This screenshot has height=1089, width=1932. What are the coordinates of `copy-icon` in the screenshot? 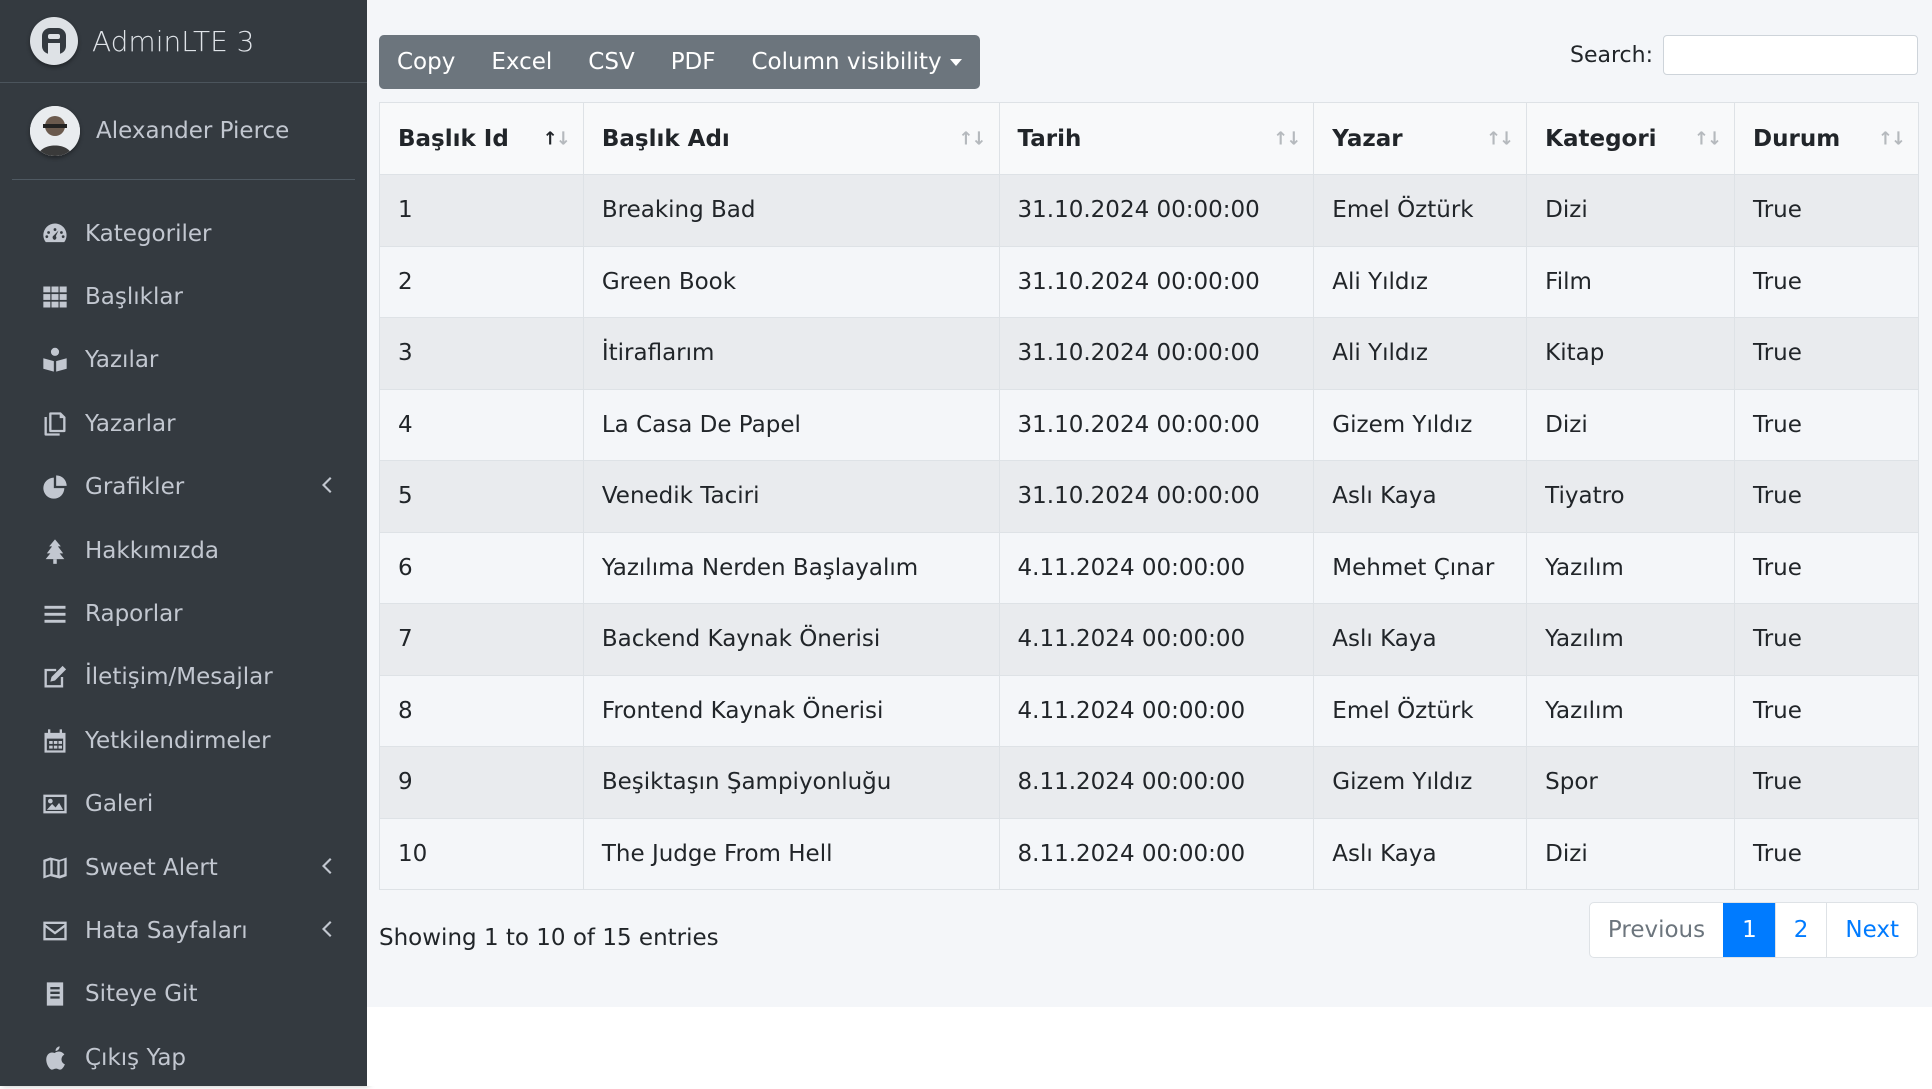 It's located at (55, 424).